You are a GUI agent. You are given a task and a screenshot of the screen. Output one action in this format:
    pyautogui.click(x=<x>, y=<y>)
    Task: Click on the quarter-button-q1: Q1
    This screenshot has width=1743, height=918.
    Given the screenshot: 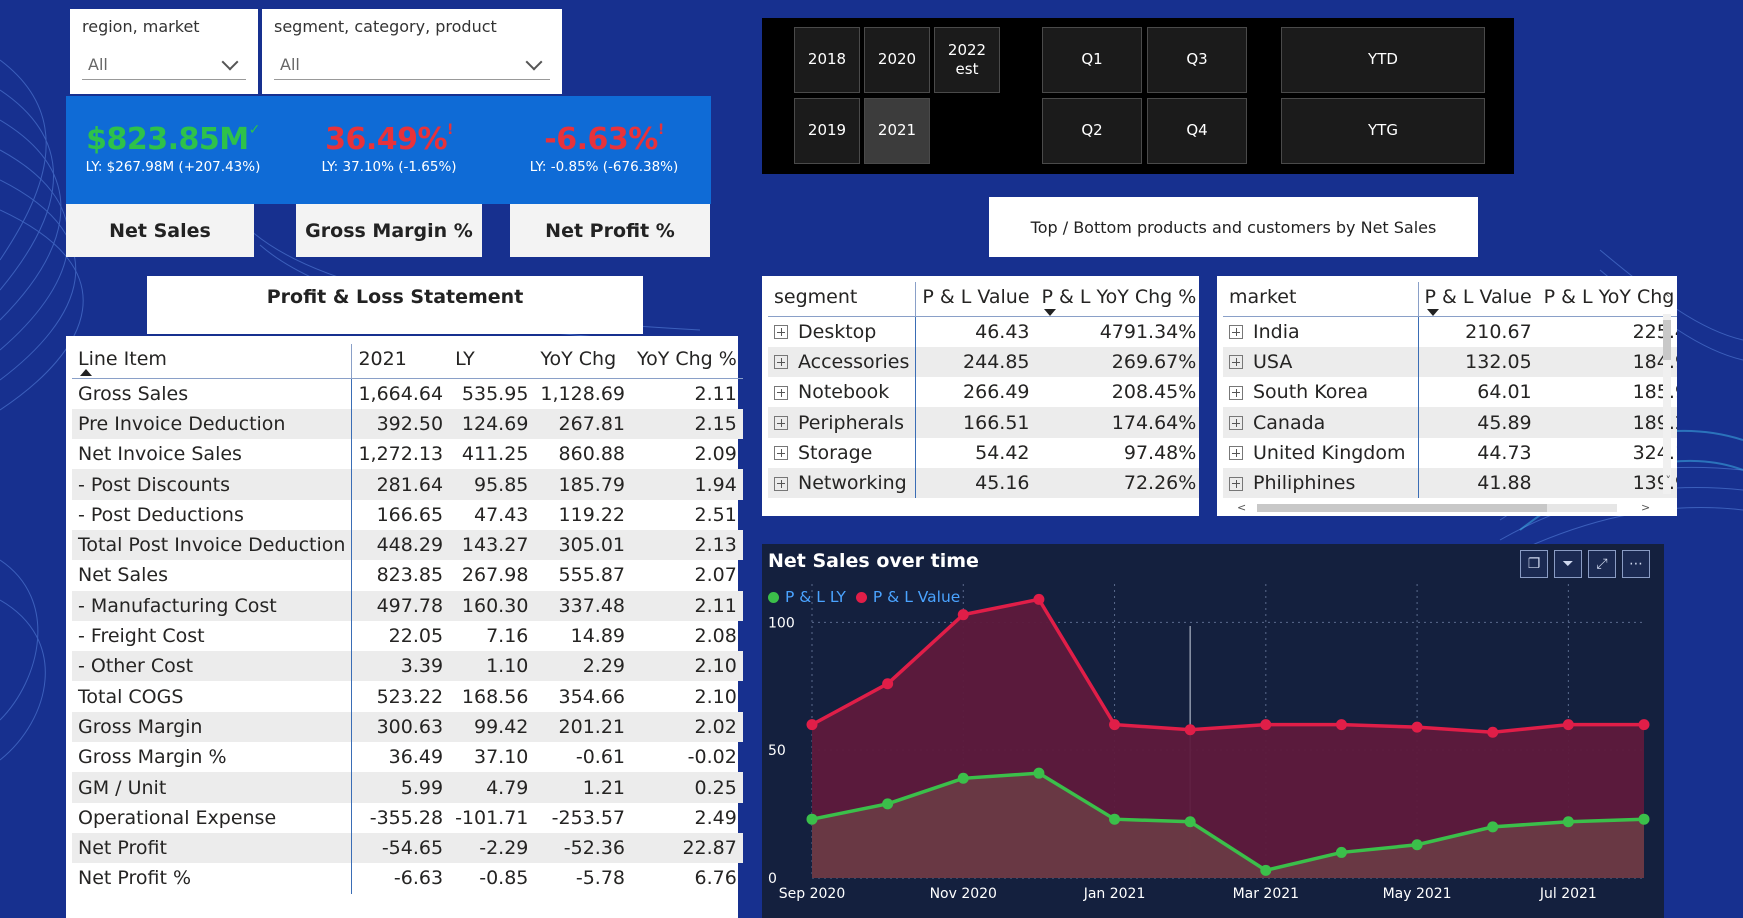 What is the action you would take?
    pyautogui.click(x=1092, y=60)
    